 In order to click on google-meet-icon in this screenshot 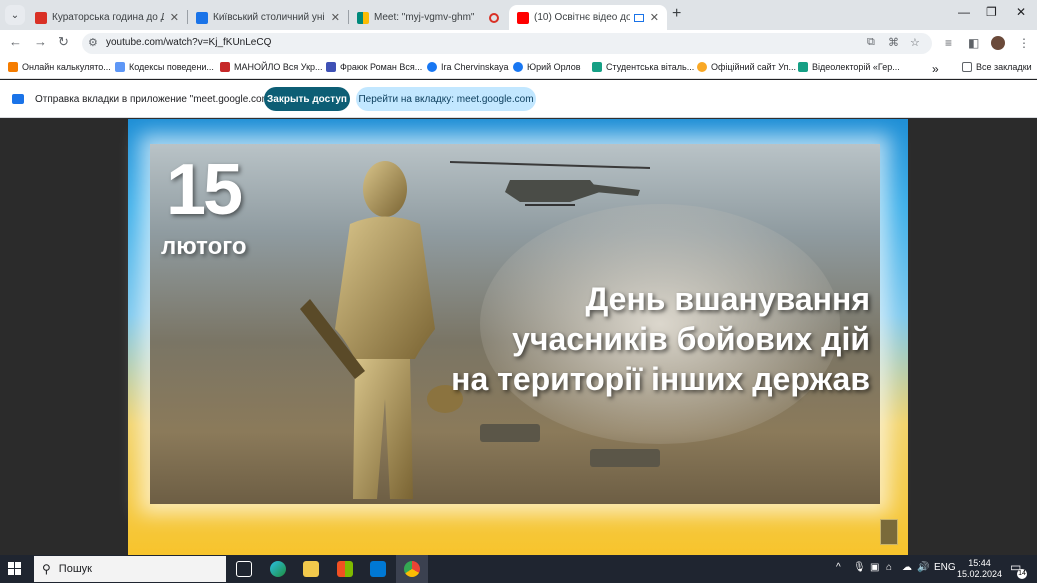, I will do `click(363, 17)`.